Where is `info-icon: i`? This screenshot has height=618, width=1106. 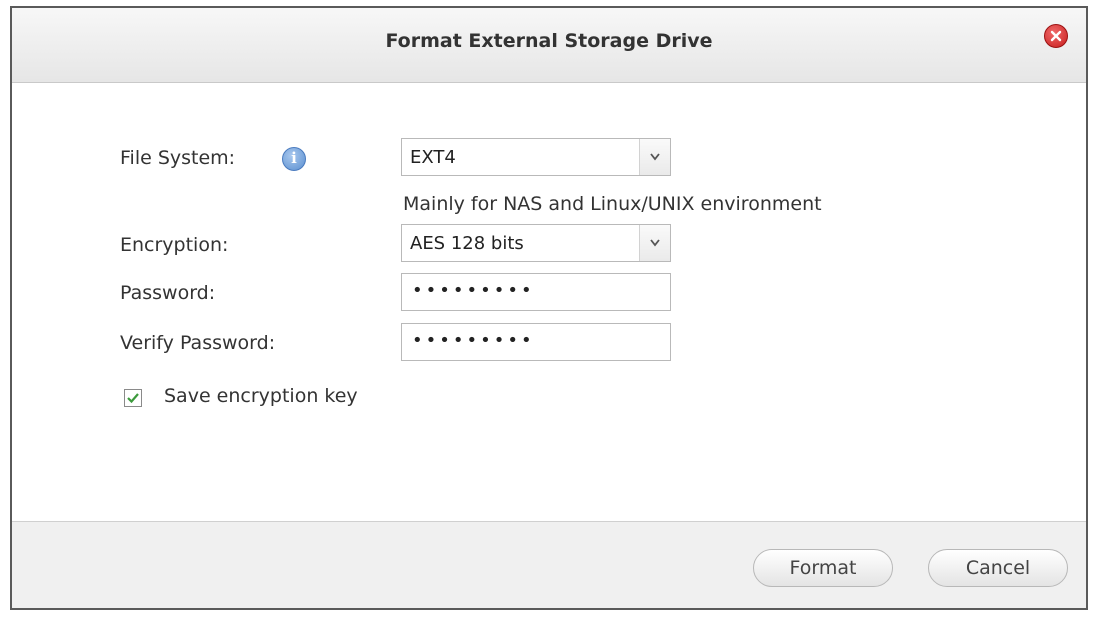
info-icon: i is located at coordinates (294, 159).